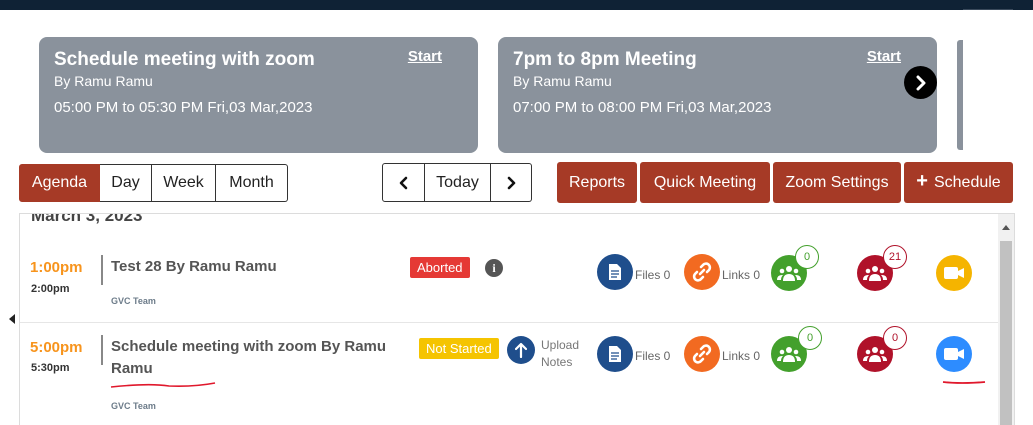 The image size is (1033, 425). I want to click on status-badge: Aborted, so click(440, 267).